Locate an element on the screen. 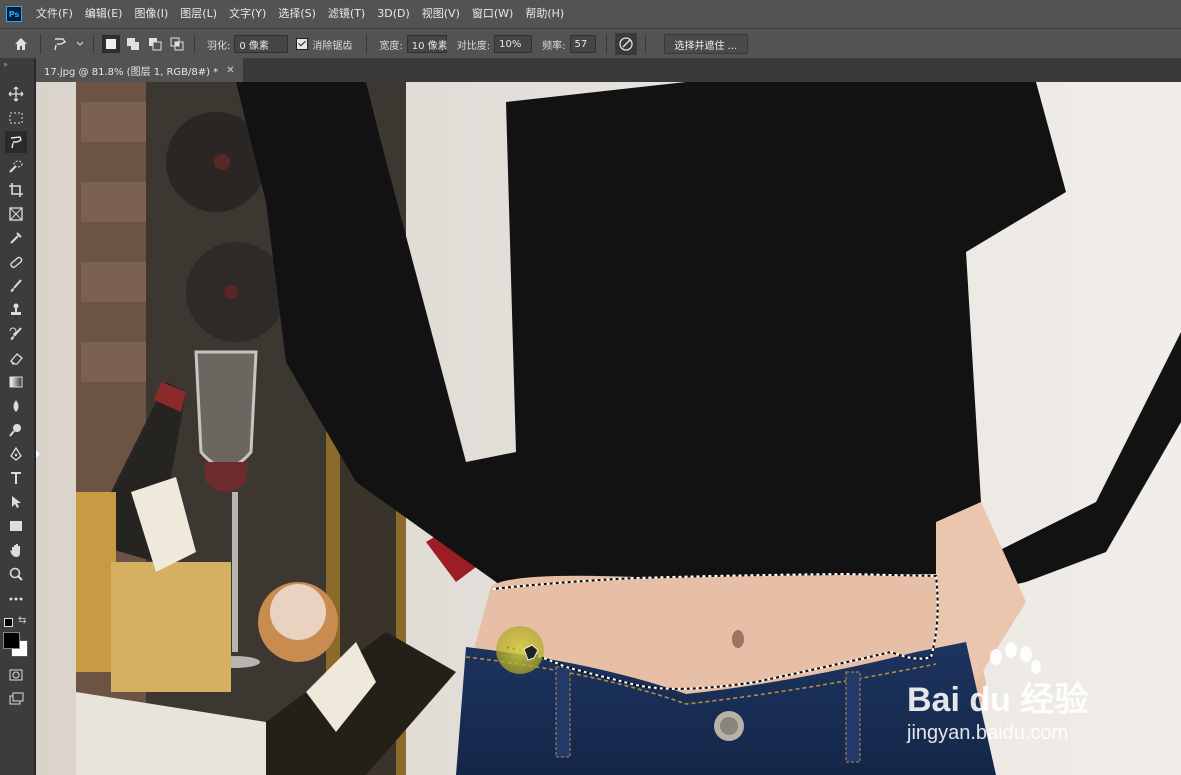 This screenshot has width=1181, height=775. baidu-watermark-brand: Bai du 经验 is located at coordinates (998, 700).